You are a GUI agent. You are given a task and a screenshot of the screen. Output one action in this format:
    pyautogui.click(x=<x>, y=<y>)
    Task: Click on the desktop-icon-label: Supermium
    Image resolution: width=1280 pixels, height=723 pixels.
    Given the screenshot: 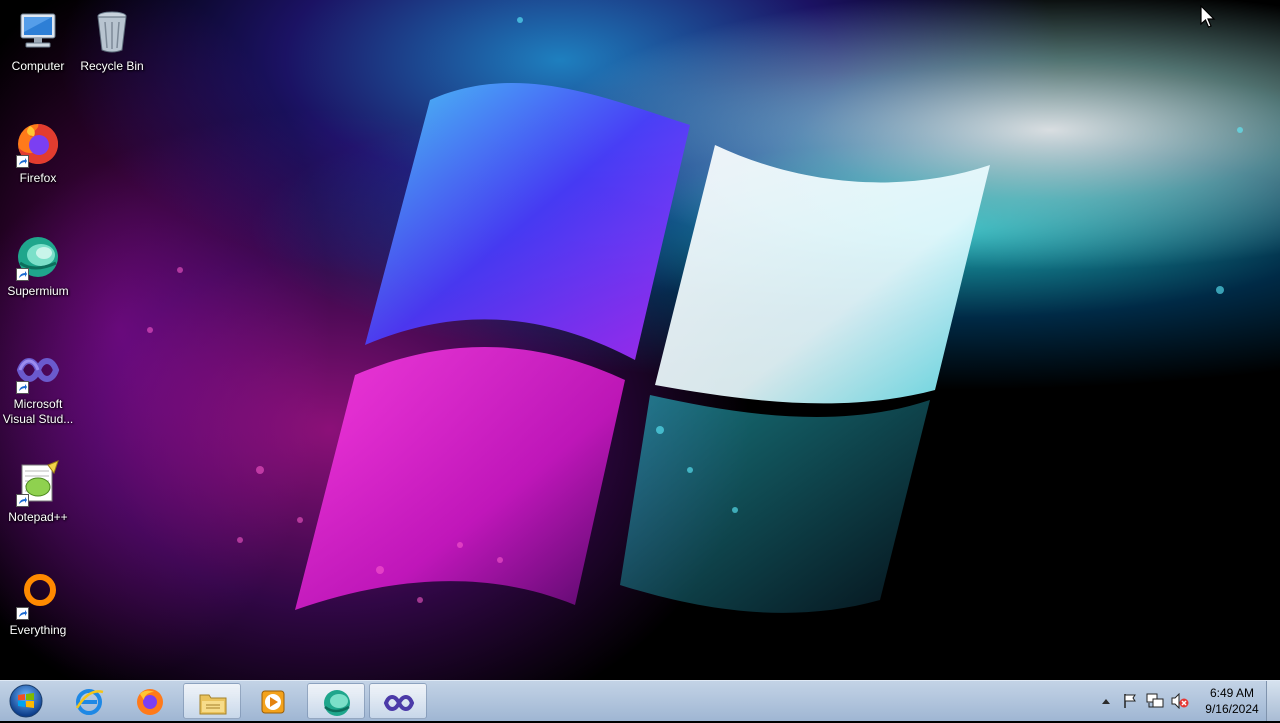 What is the action you would take?
    pyautogui.click(x=38, y=291)
    